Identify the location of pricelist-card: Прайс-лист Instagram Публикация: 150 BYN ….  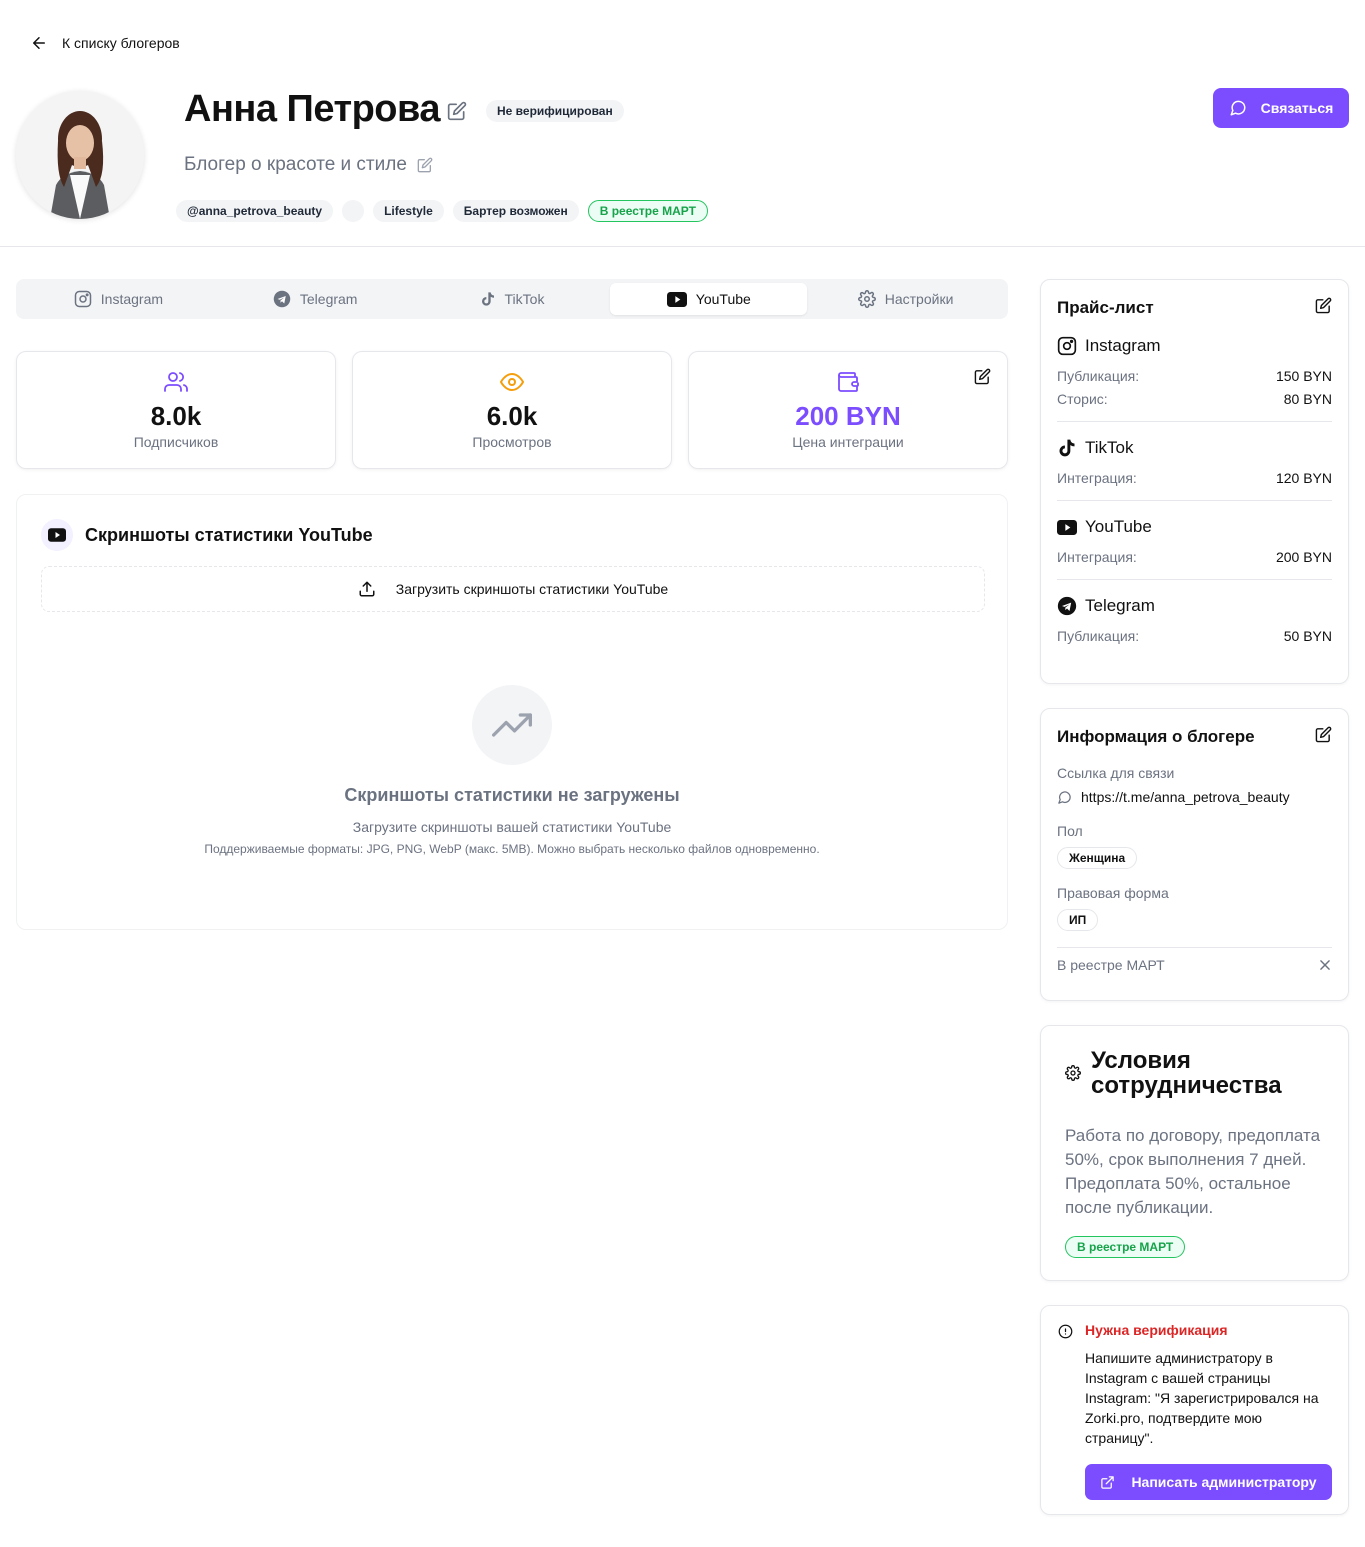
(1194, 481).